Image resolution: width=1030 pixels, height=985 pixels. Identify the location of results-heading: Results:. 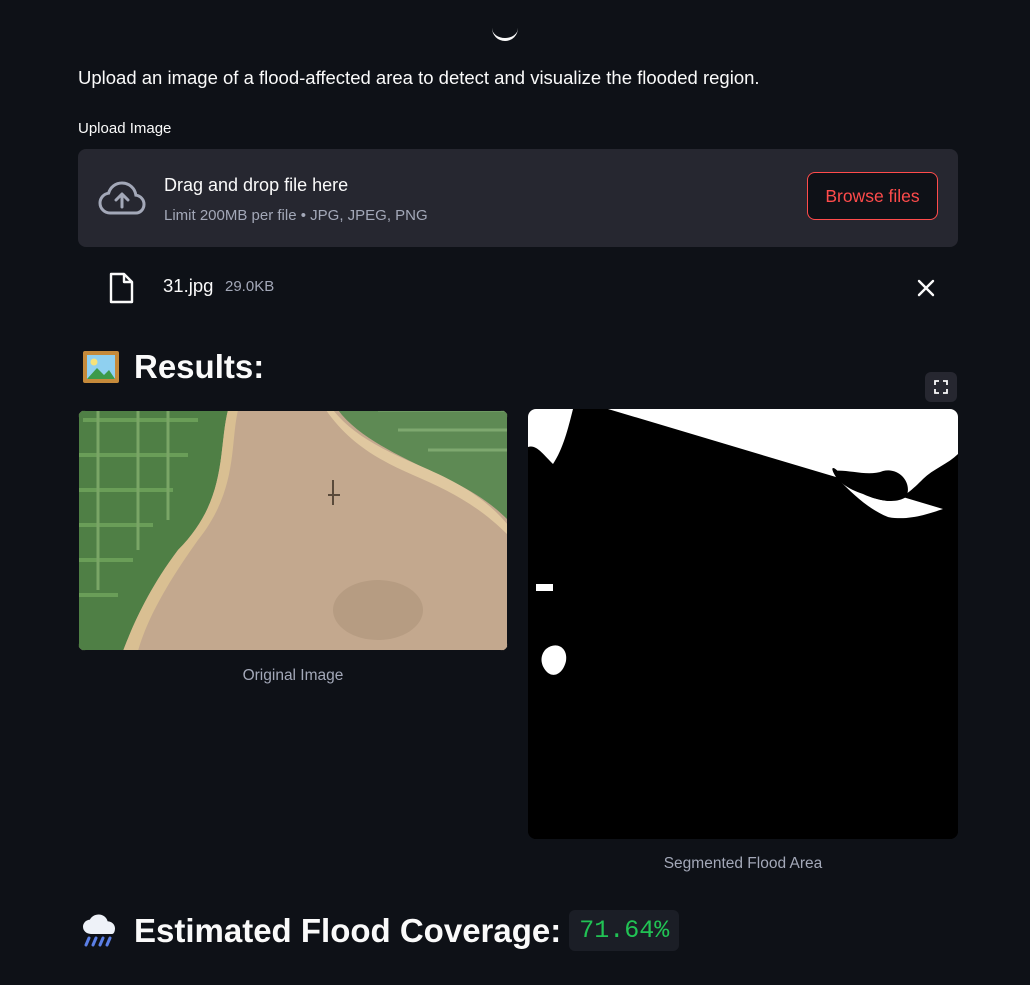
(173, 367).